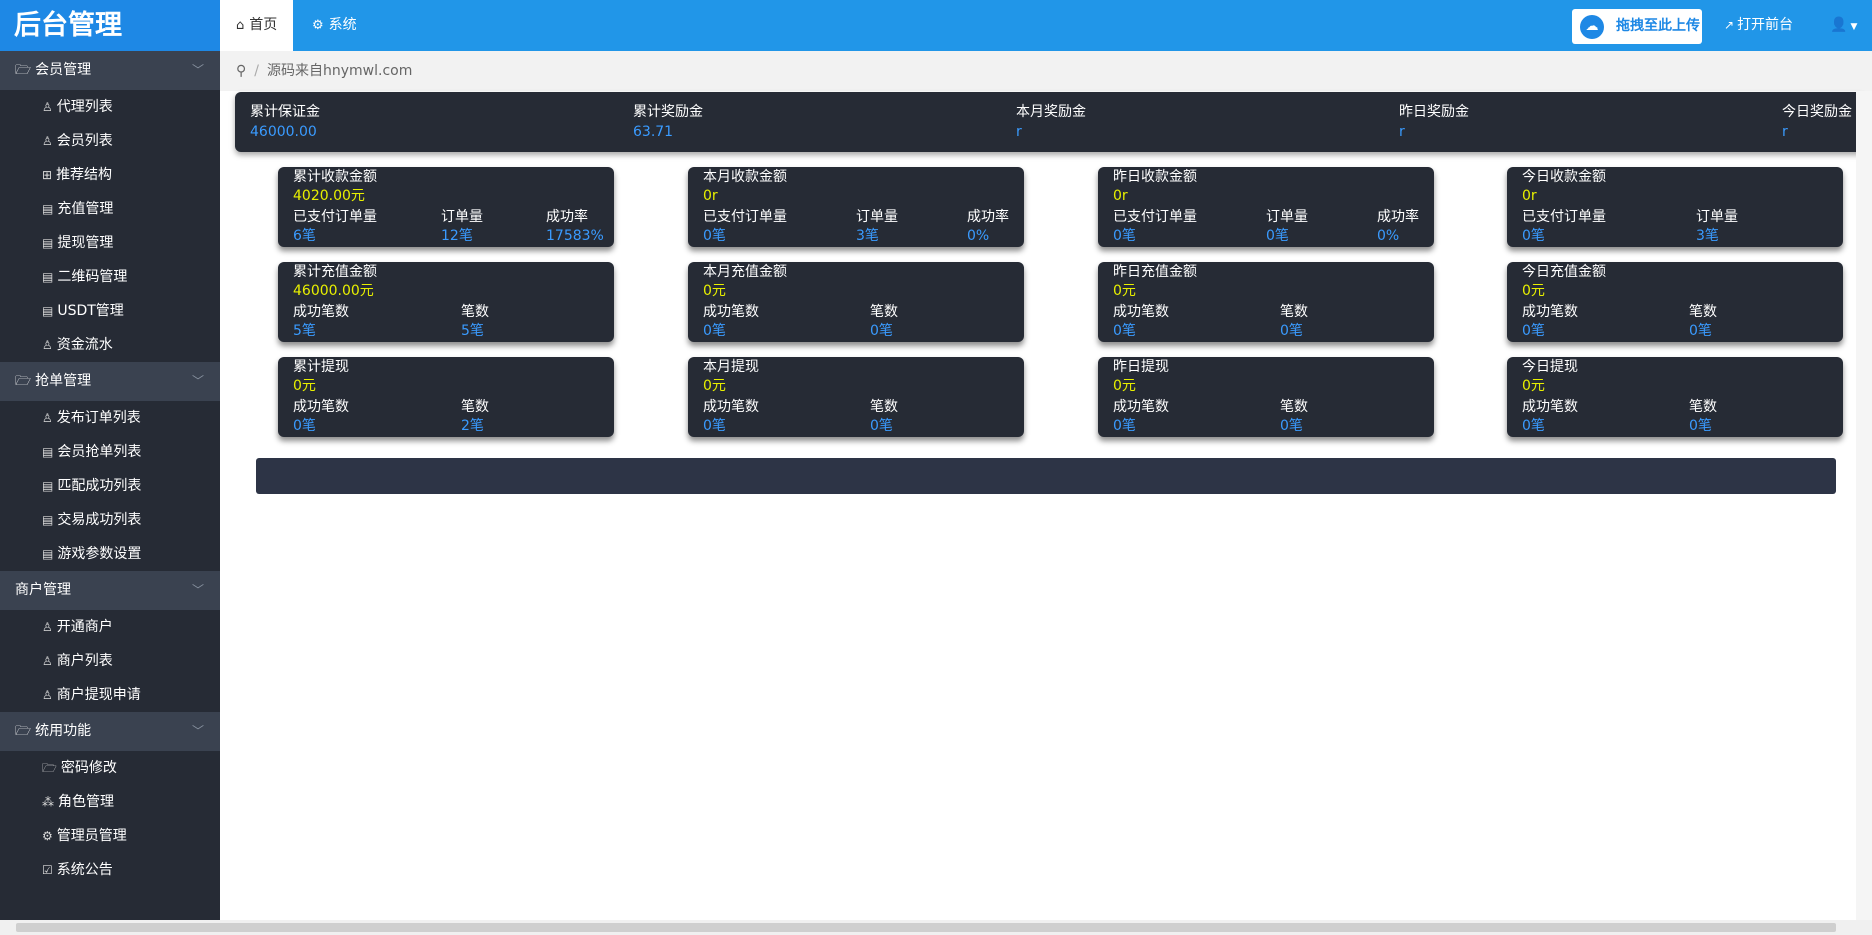 The image size is (1872, 935). Describe the element at coordinates (1758, 25) in the screenshot. I see `open-front-link: ↗ 打开前台` at that location.